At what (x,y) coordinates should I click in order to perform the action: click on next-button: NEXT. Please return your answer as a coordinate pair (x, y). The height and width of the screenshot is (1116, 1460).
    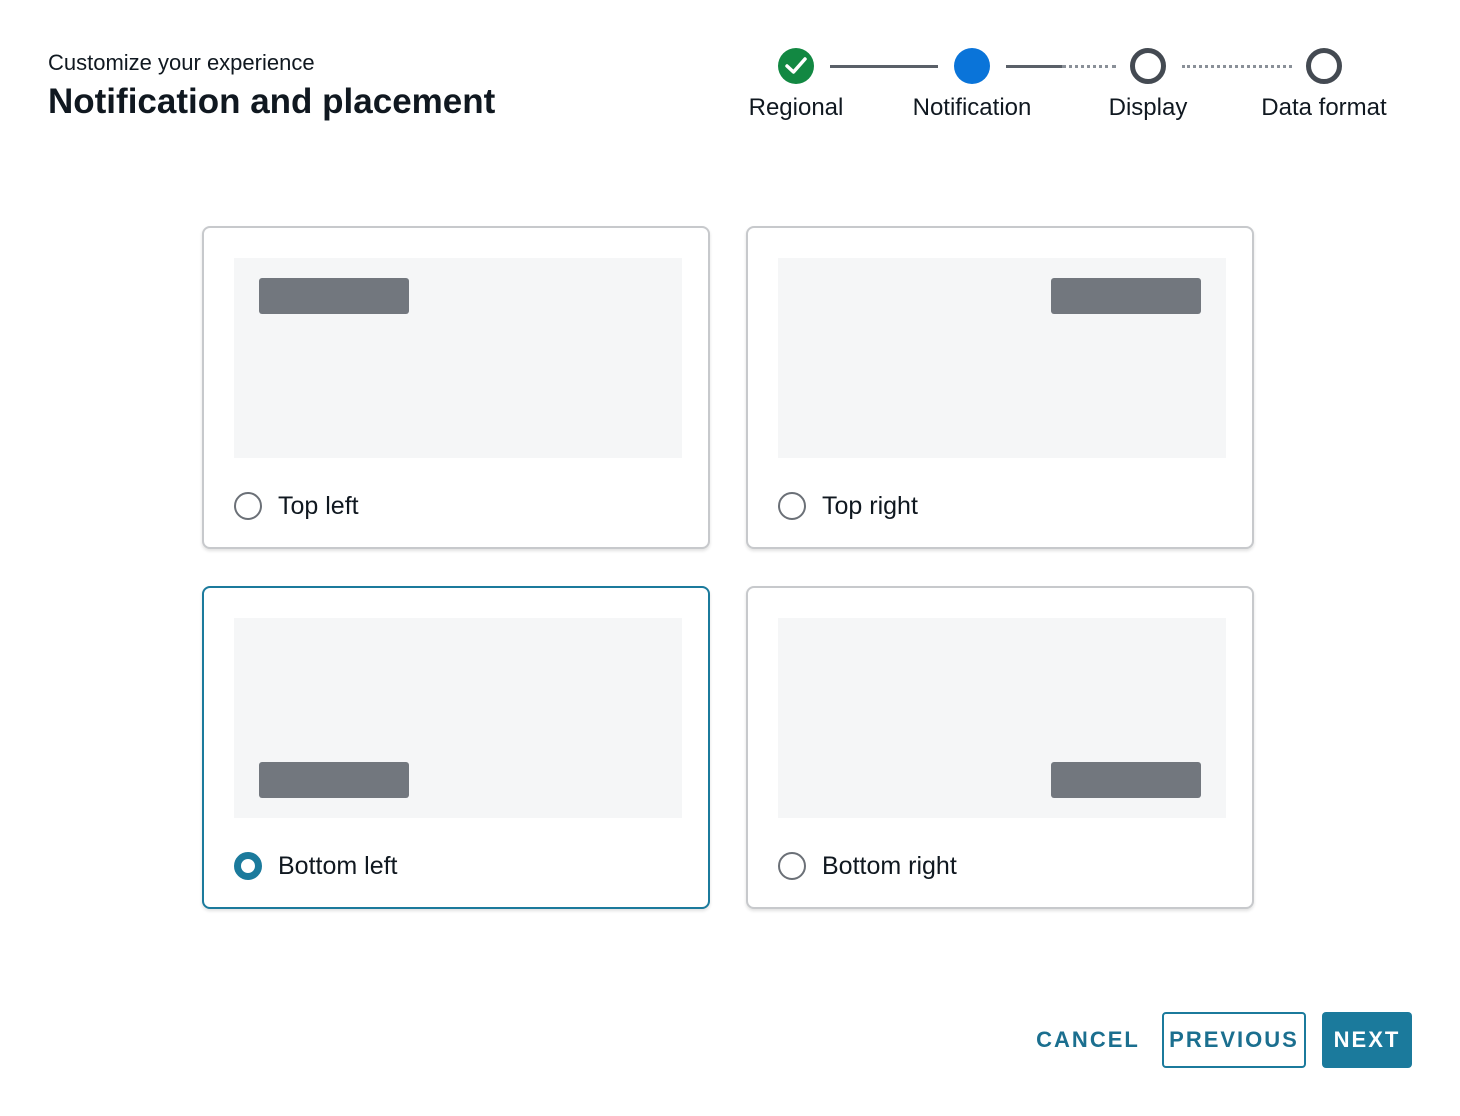
    Looking at the image, I should click on (1367, 1040).